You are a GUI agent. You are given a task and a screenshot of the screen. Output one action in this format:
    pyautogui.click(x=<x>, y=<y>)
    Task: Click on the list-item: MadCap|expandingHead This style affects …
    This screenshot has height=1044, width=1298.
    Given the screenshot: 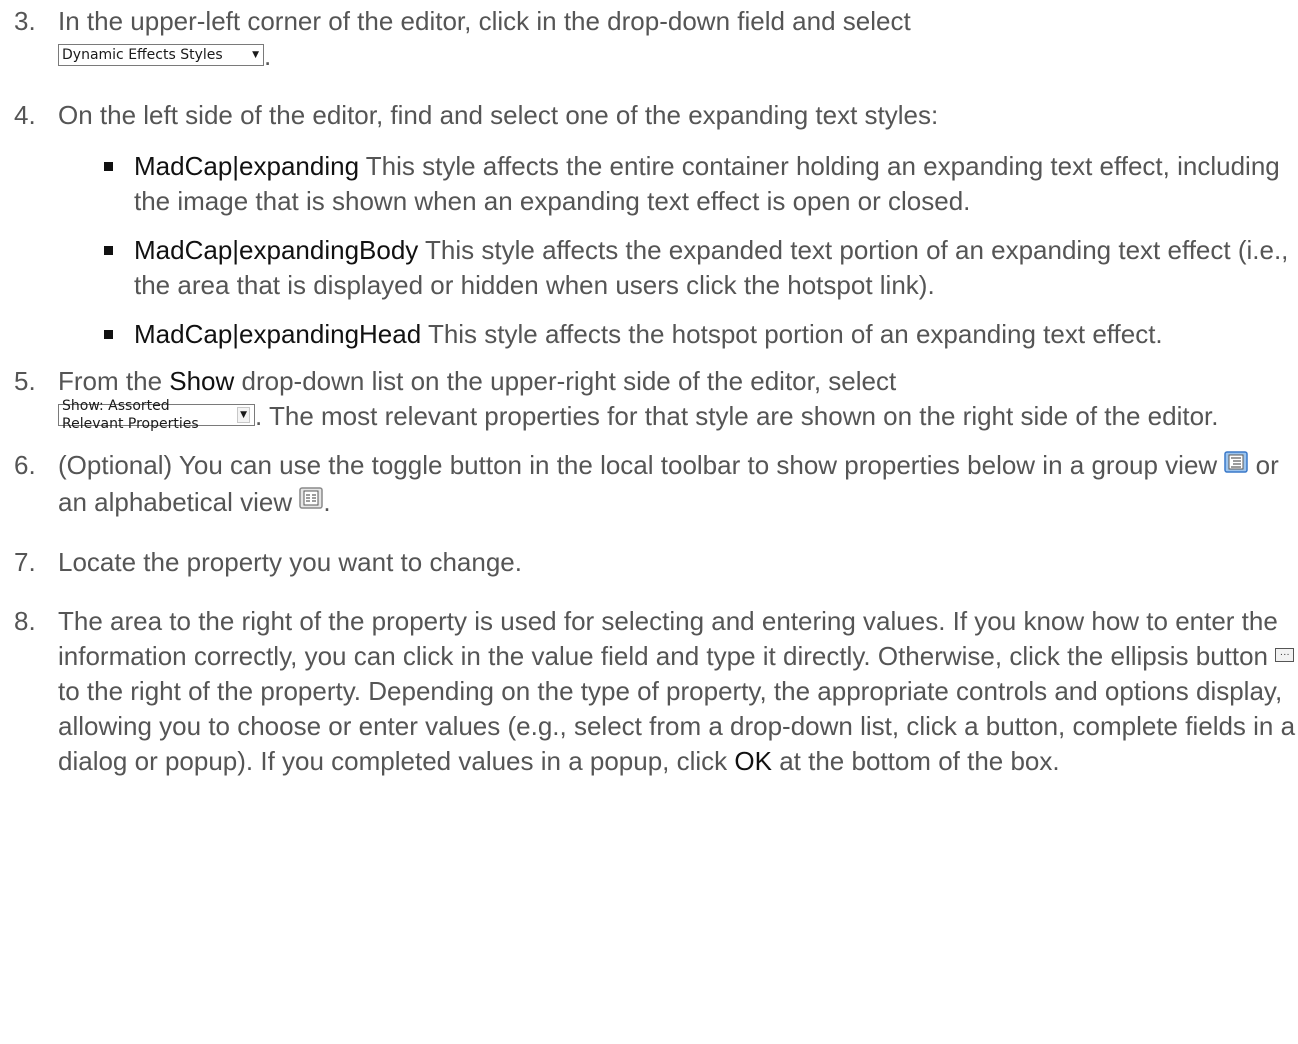 What is the action you would take?
    pyautogui.click(x=701, y=334)
    